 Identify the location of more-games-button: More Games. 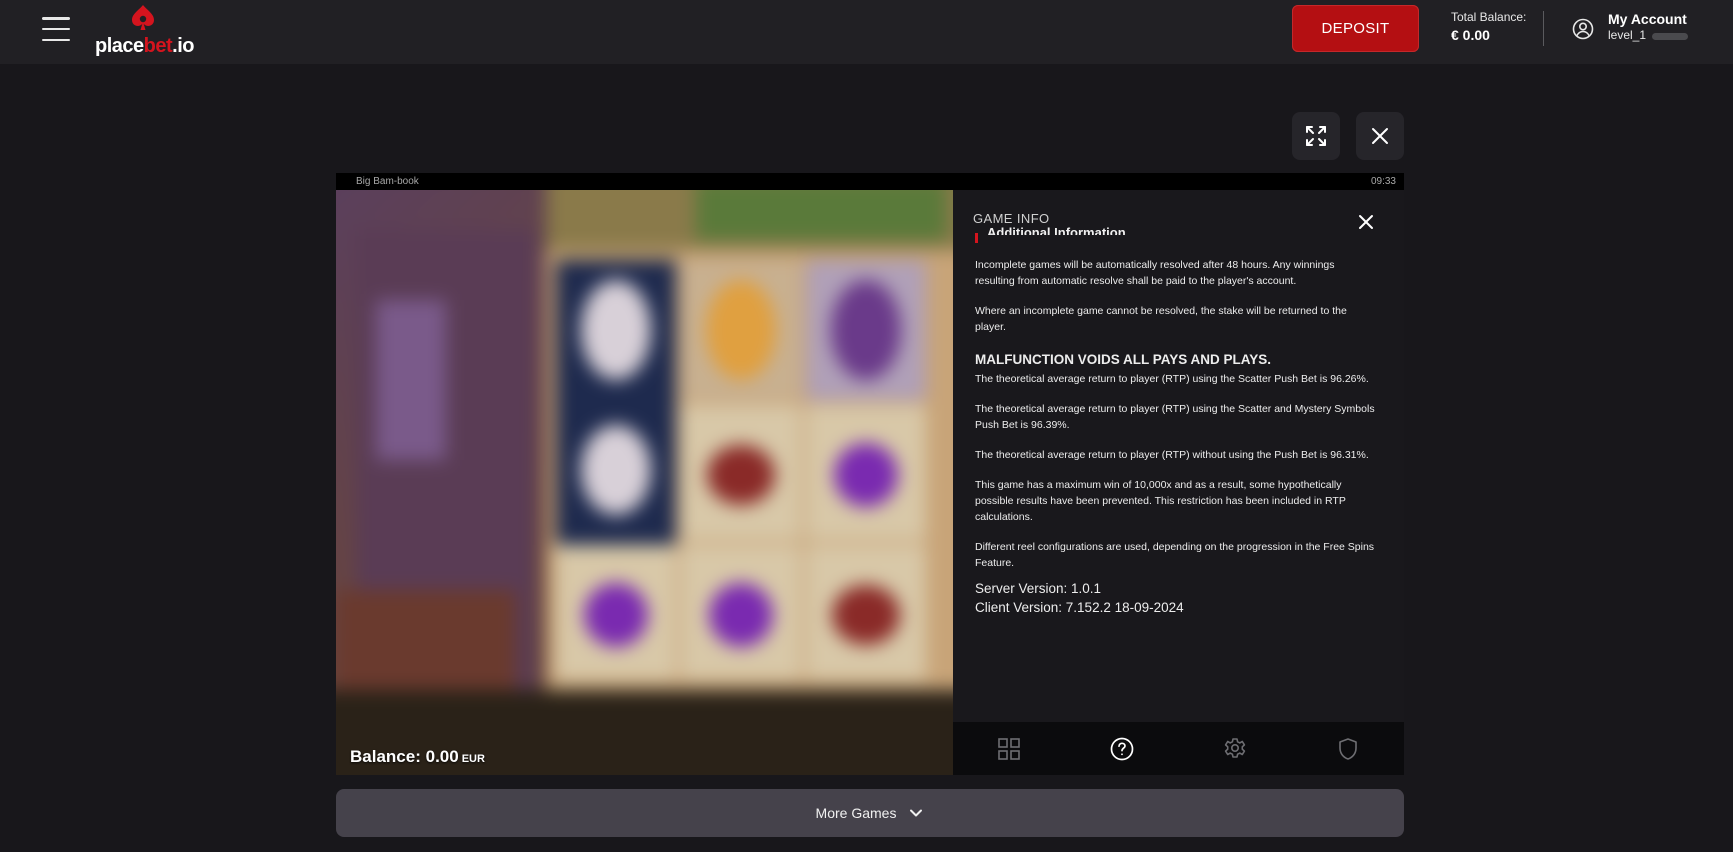
(870, 813).